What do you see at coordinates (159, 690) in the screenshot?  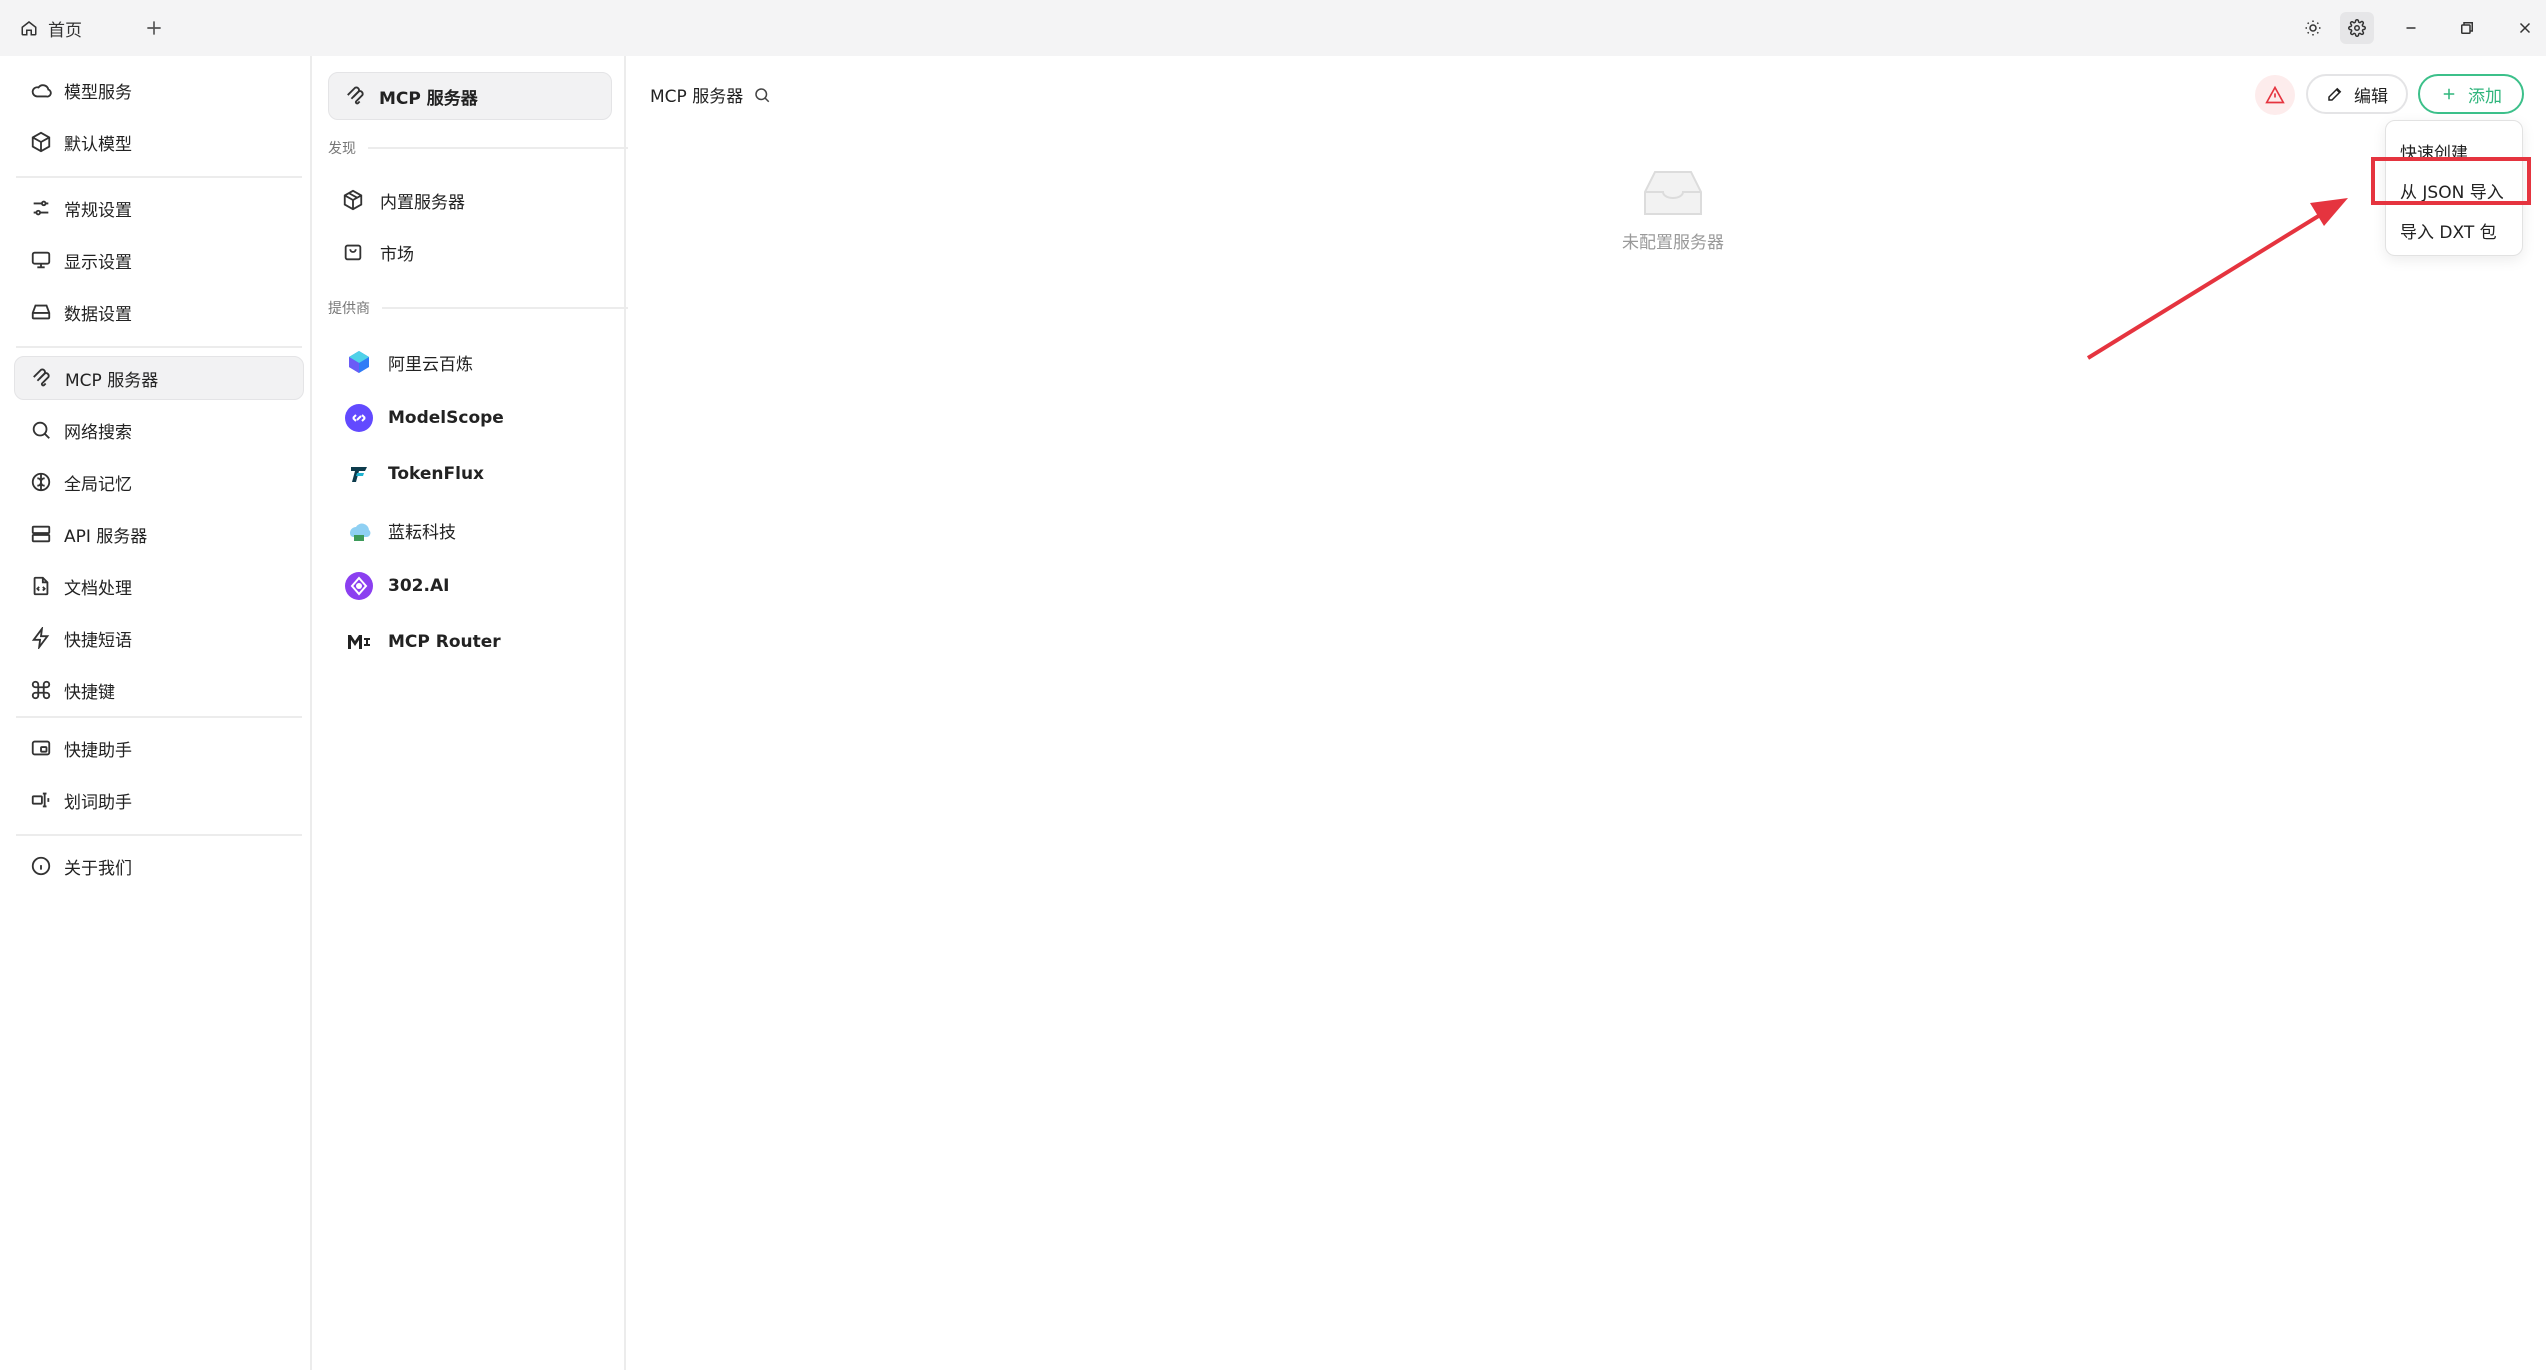 I see `sidebar-item-shortcuts: 快捷键` at bounding box center [159, 690].